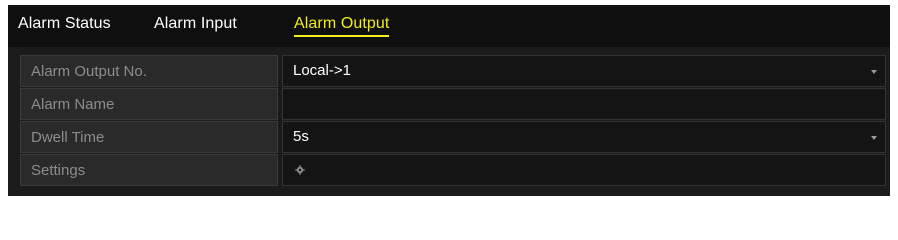 Image resolution: width=898 pixels, height=240 pixels. I want to click on tab-label: Alarm Output, so click(342, 23).